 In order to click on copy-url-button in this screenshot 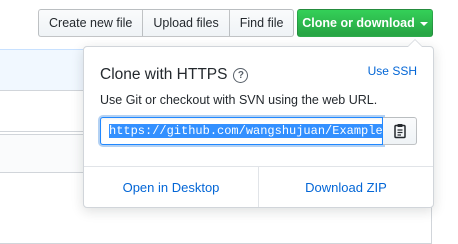, I will do `click(400, 131)`.